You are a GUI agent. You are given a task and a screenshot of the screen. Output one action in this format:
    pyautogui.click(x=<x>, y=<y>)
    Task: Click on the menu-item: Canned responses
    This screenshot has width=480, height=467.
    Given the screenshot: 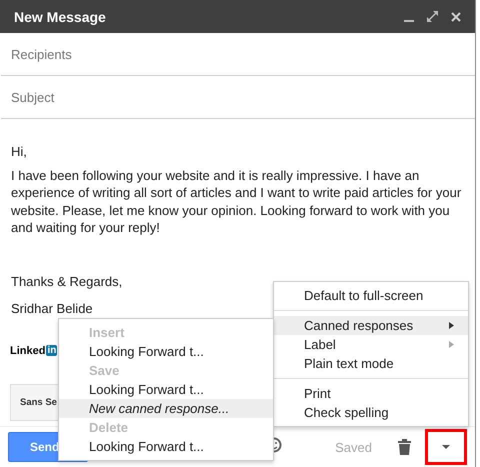 What is the action you would take?
    pyautogui.click(x=371, y=325)
    